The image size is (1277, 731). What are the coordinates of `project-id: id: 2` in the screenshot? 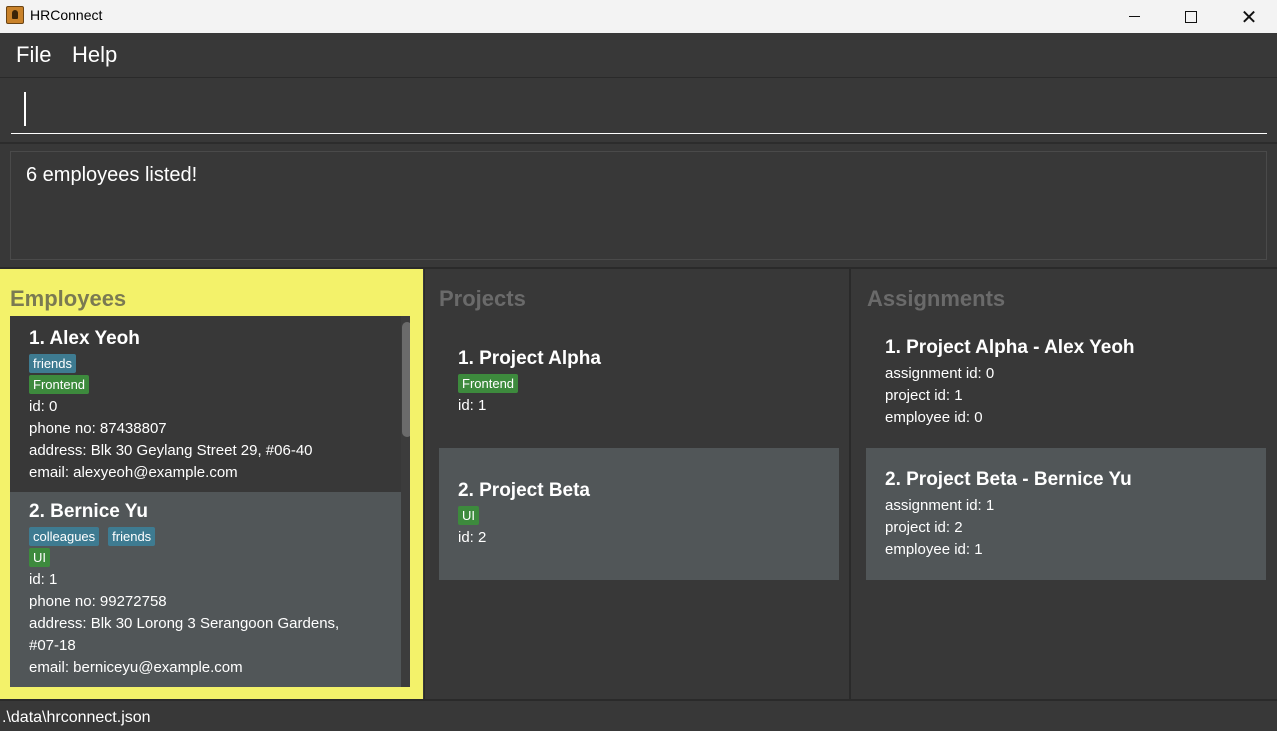 It's located at (472, 537).